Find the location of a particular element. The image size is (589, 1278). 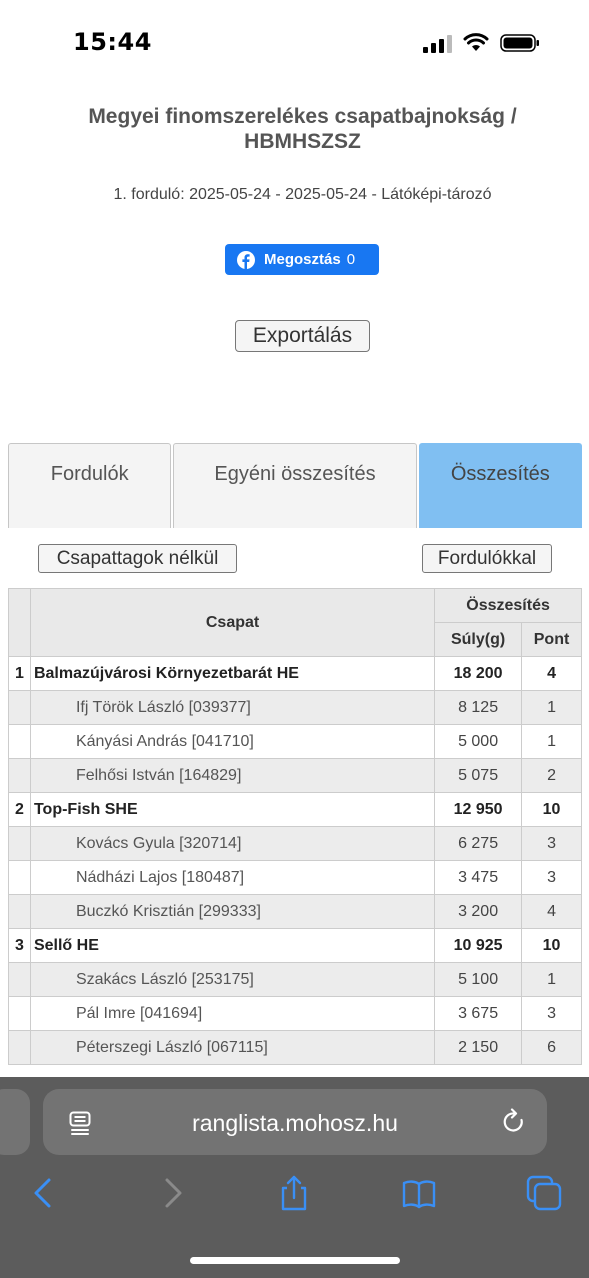

member-row: Felhősi István [164829] 5 075 2 is located at coordinates (295, 775).